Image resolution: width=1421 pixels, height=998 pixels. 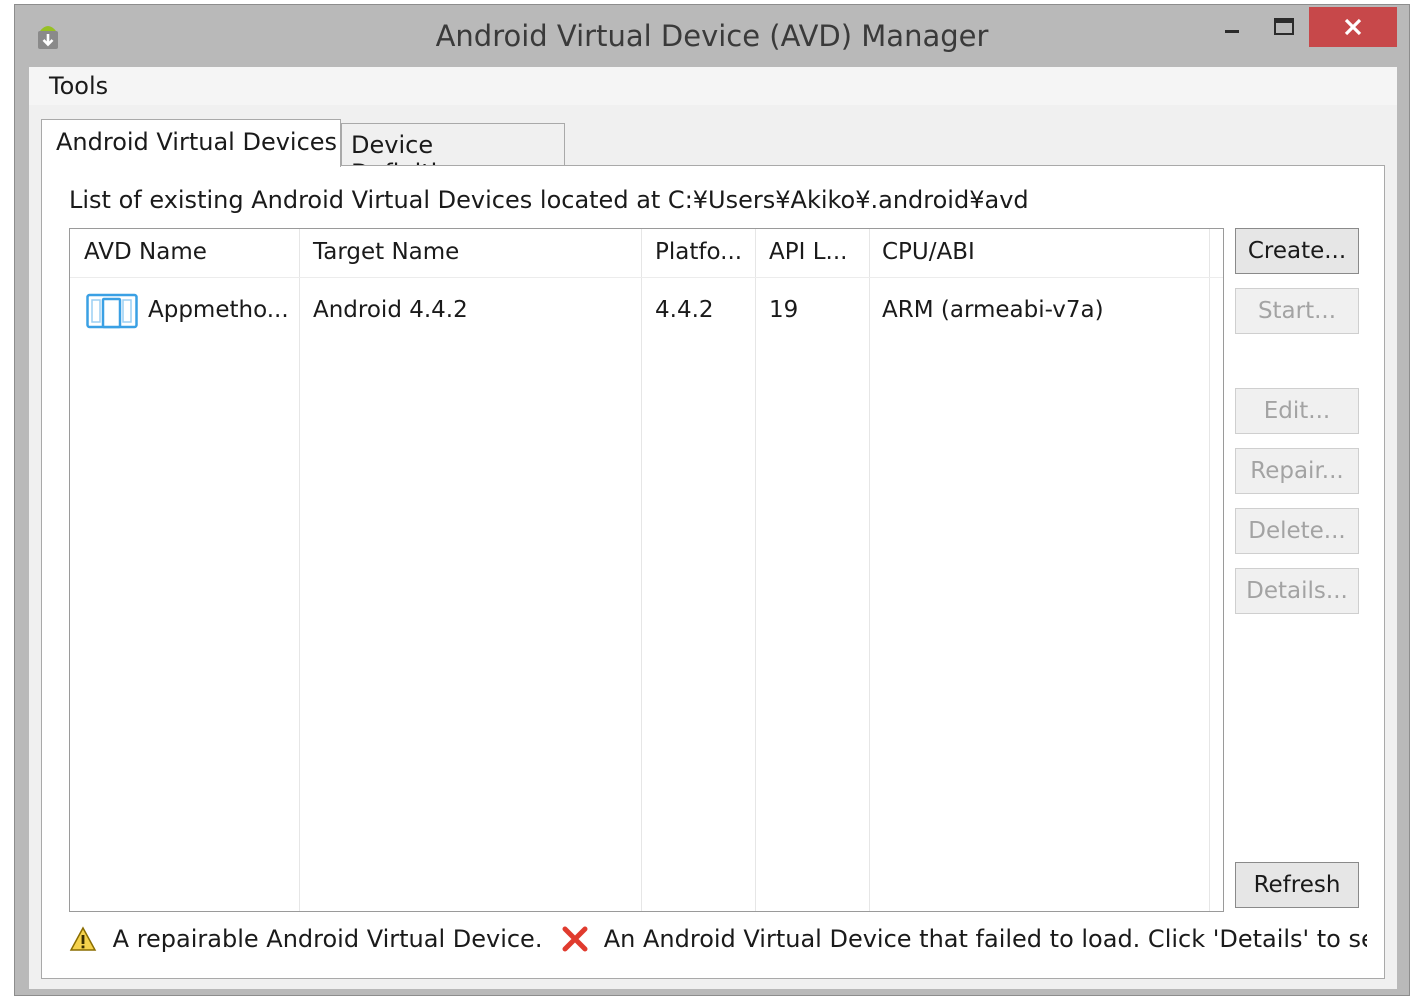 I want to click on menu-tools: Tools, so click(x=78, y=86).